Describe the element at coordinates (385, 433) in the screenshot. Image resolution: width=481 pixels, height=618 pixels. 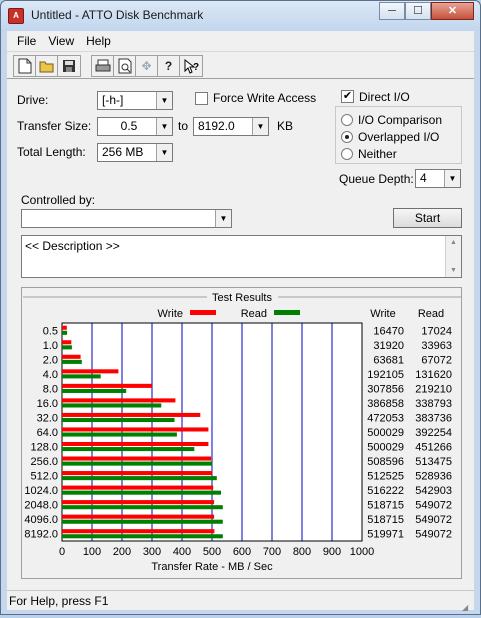
I see `write-value: 500029` at that location.